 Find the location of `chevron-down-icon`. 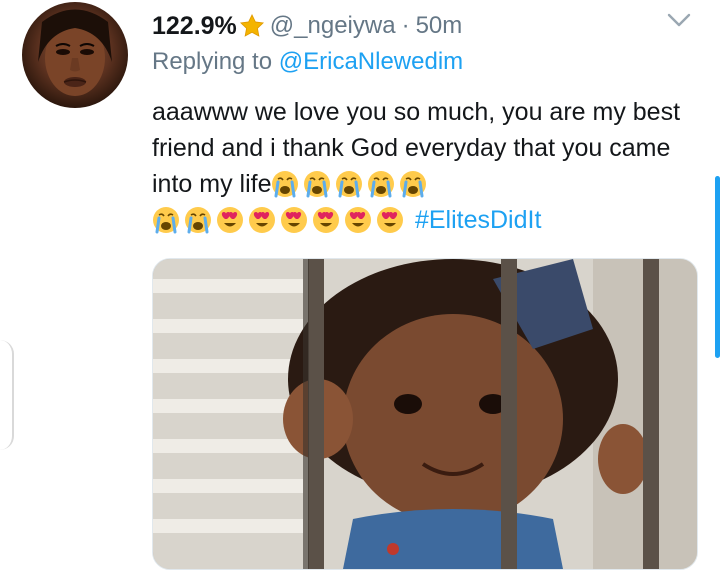

chevron-down-icon is located at coordinates (679, 20).